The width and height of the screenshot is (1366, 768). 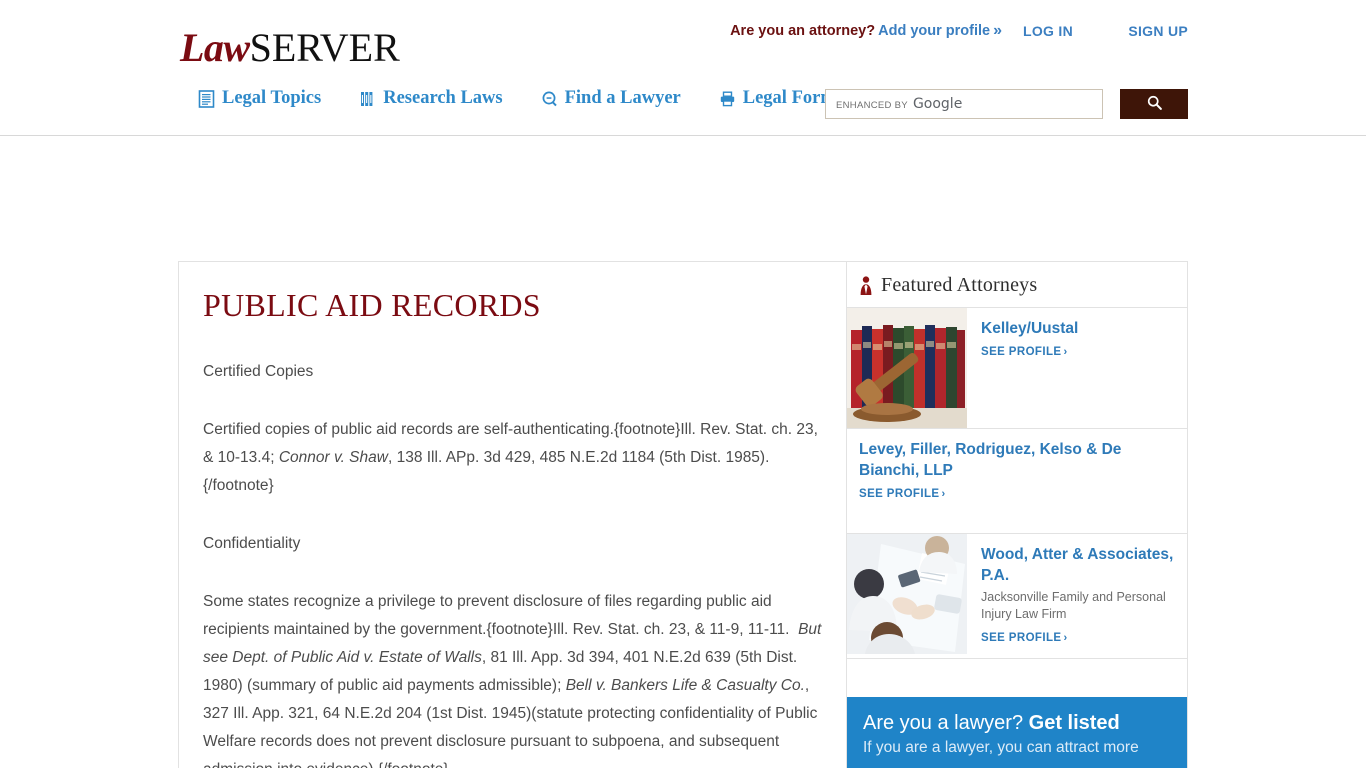 I want to click on document-list-icon, so click(x=206, y=98).